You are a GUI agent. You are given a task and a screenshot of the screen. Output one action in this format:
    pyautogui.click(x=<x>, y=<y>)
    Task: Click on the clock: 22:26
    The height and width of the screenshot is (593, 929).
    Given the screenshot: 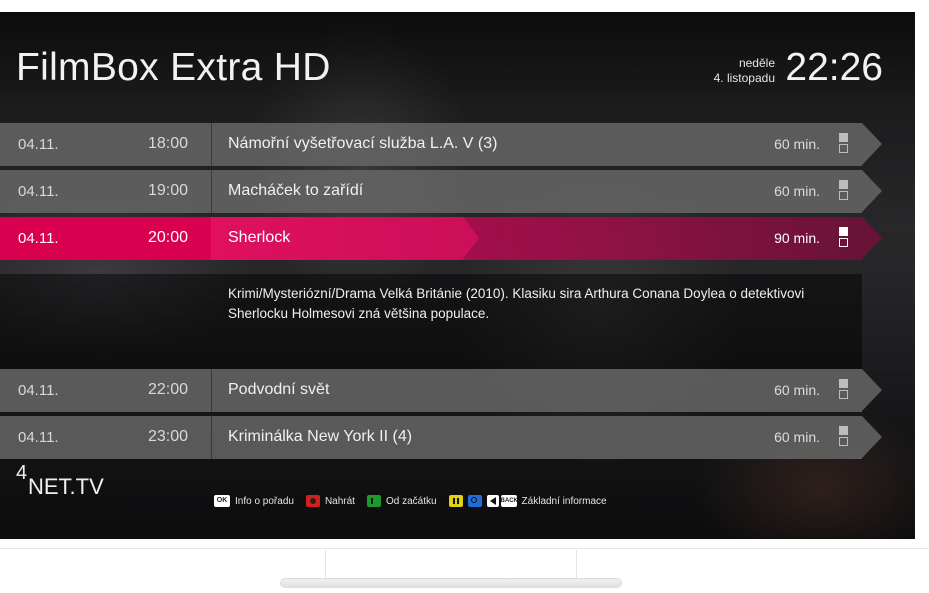 What is the action you would take?
    pyautogui.click(x=834, y=67)
    